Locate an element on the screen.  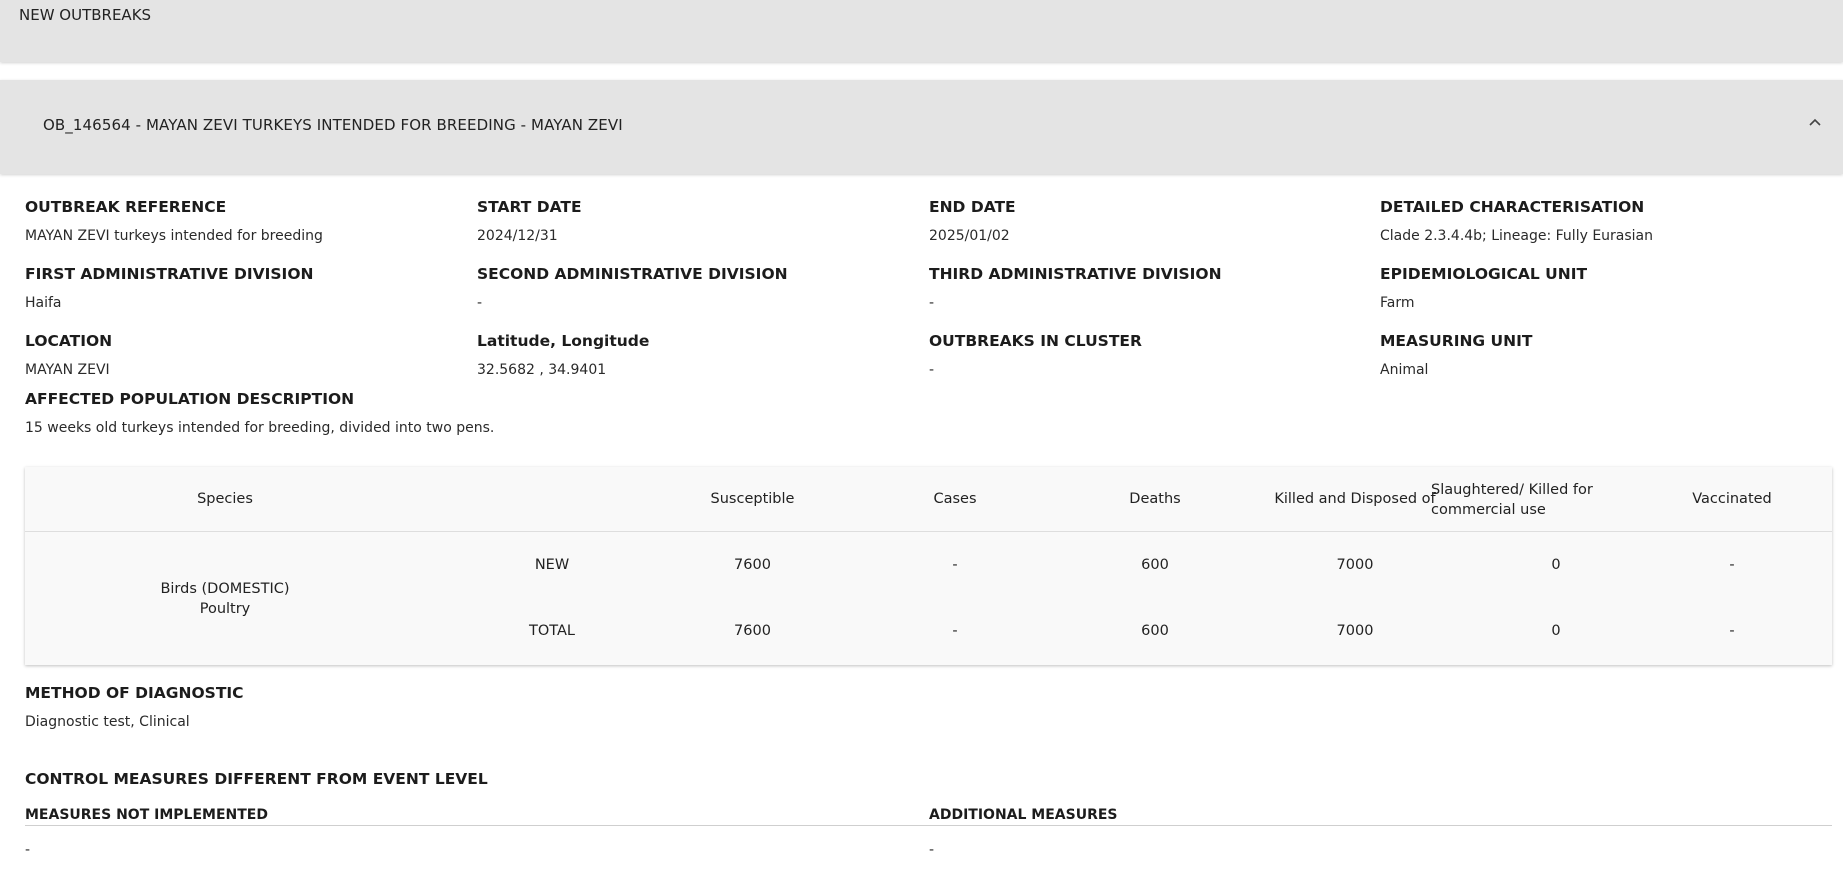
field-label: AFFECTED POPULATION DESCRIPTION is located at coordinates (190, 399).